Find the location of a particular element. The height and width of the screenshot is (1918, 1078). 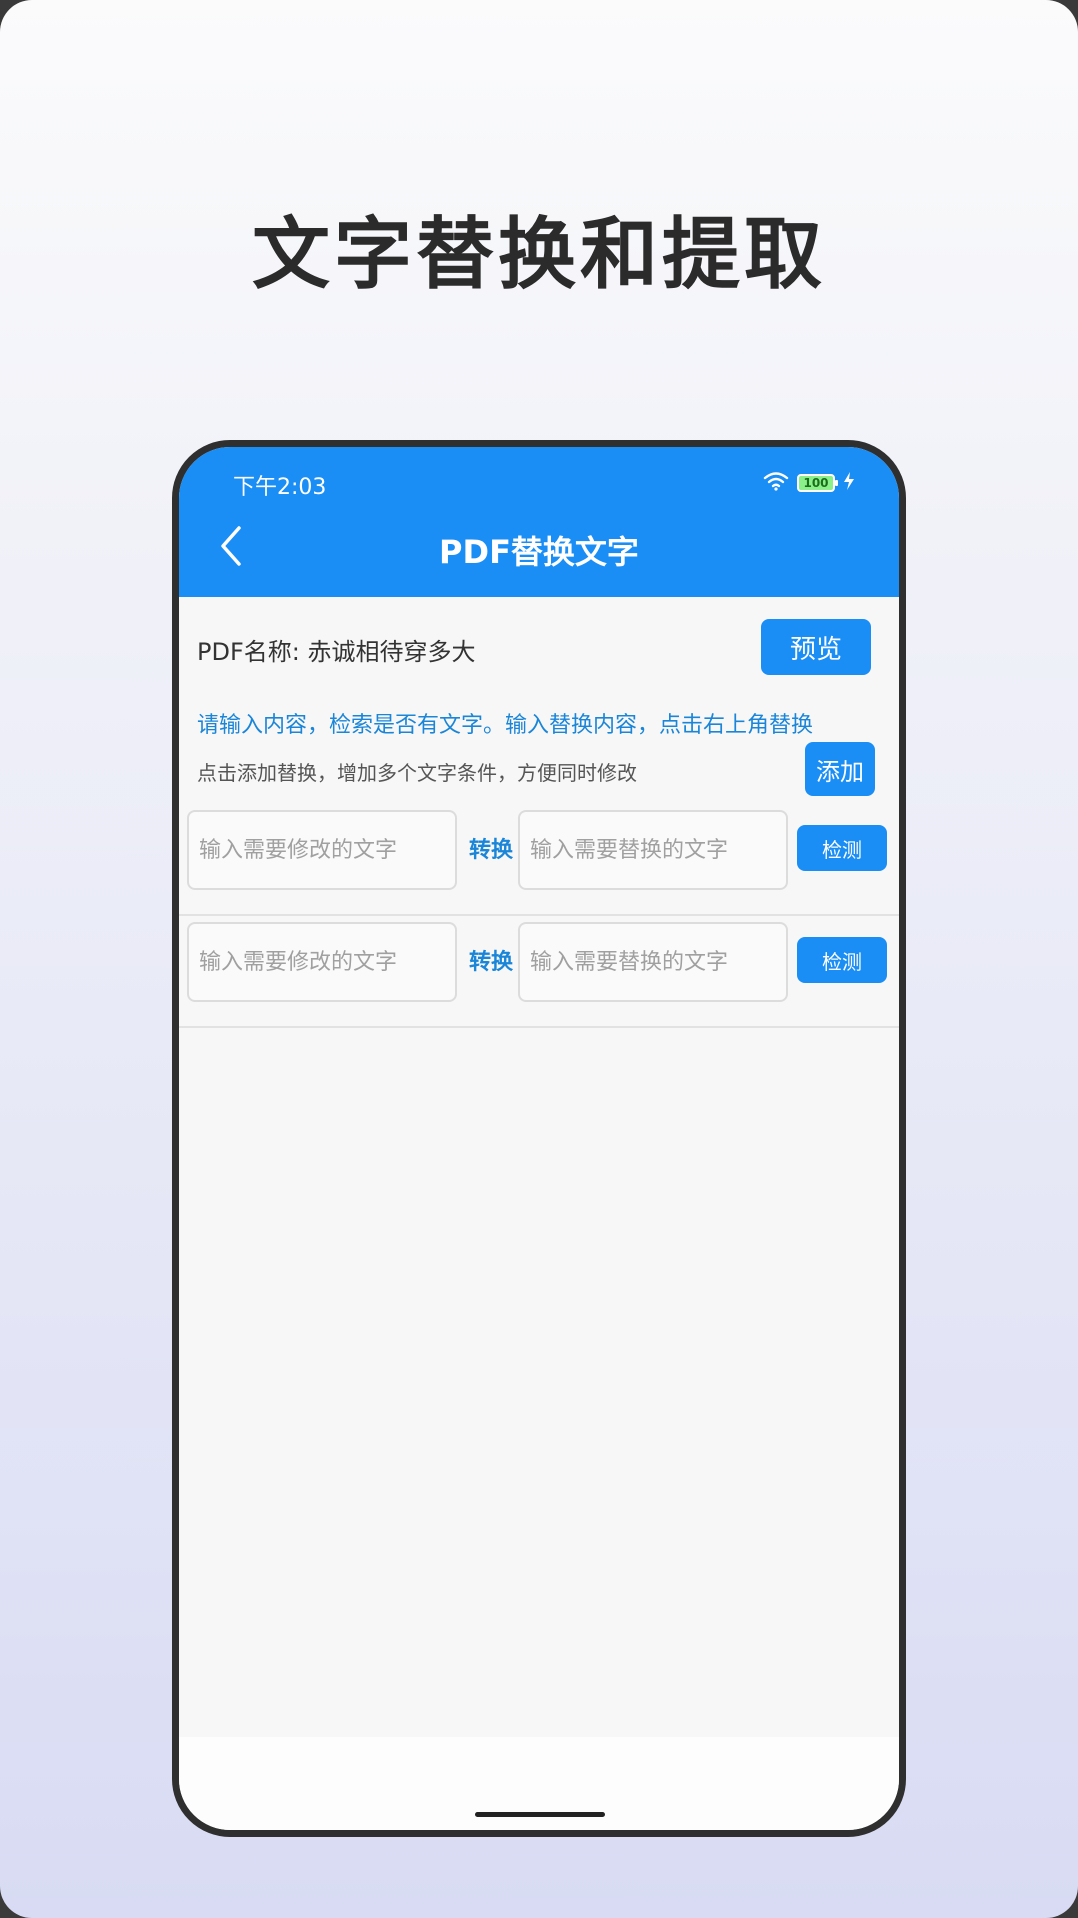

battery-icon: 100 is located at coordinates (817, 483).